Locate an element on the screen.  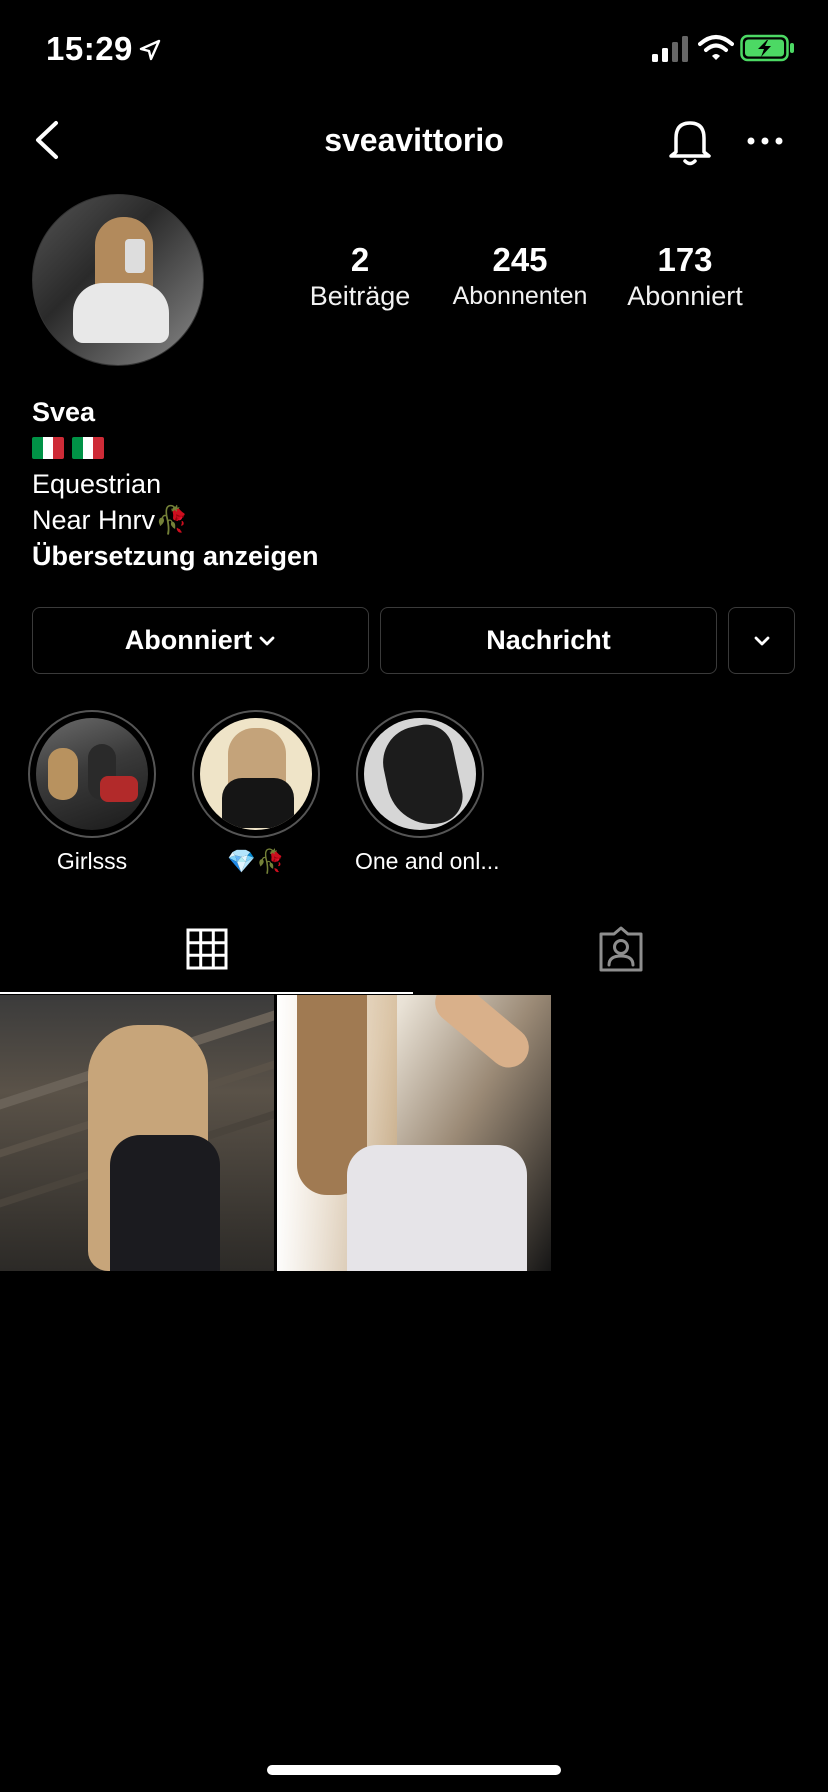
stat-following-label: Abonniert is located at coordinates (685, 296).